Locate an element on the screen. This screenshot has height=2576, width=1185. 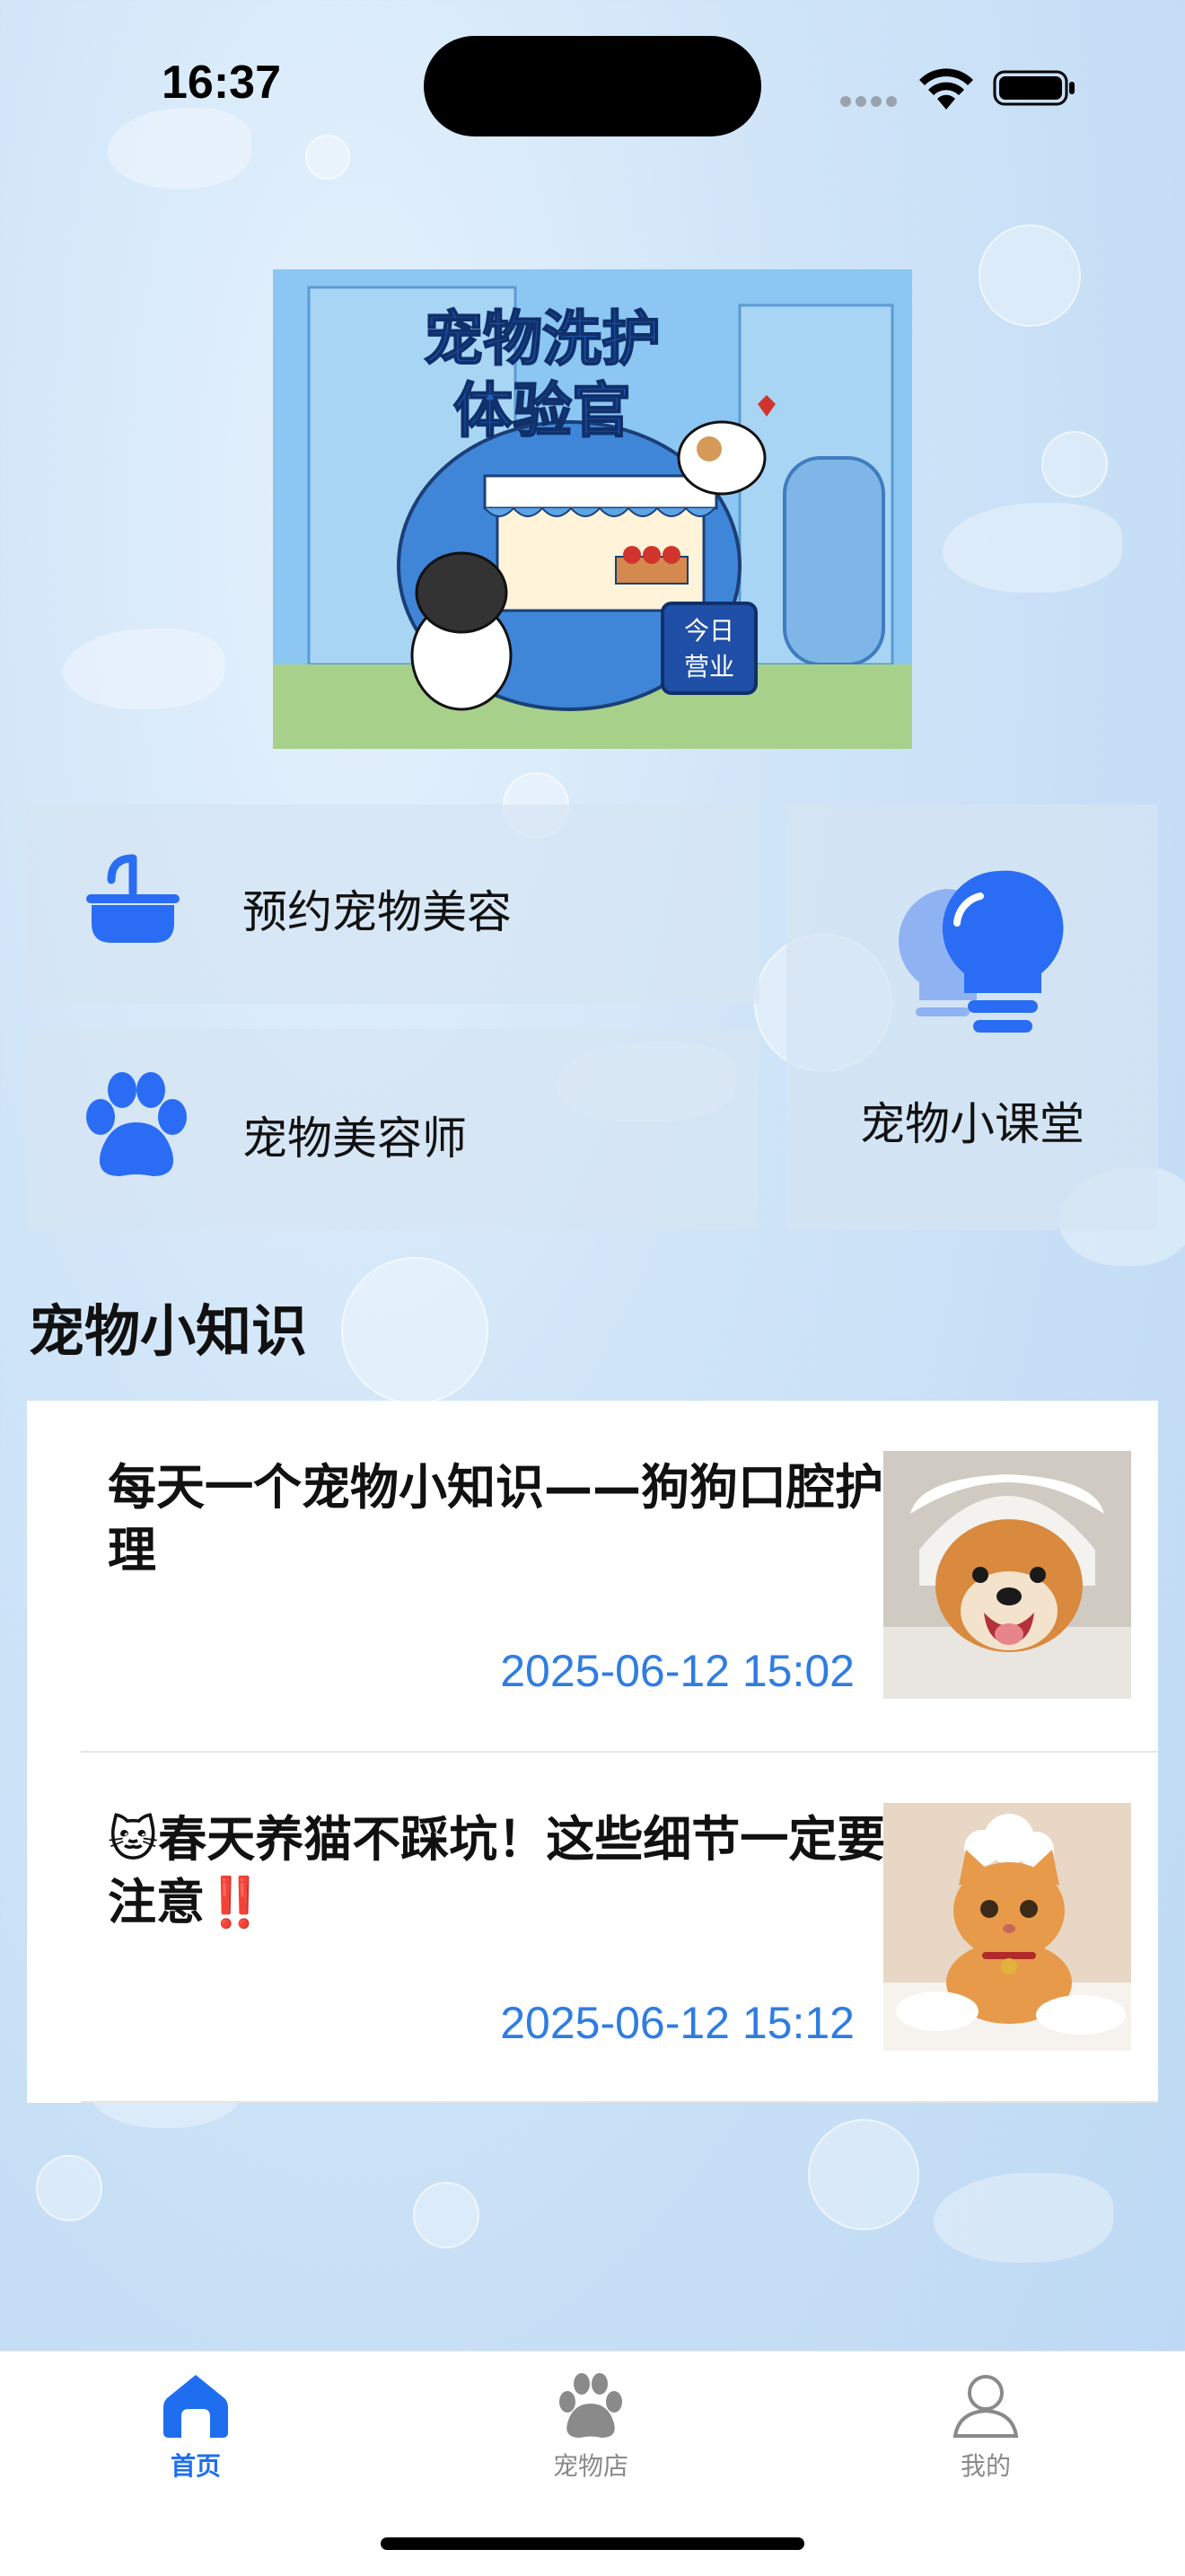
lightbulb-icon is located at coordinates (981, 951).